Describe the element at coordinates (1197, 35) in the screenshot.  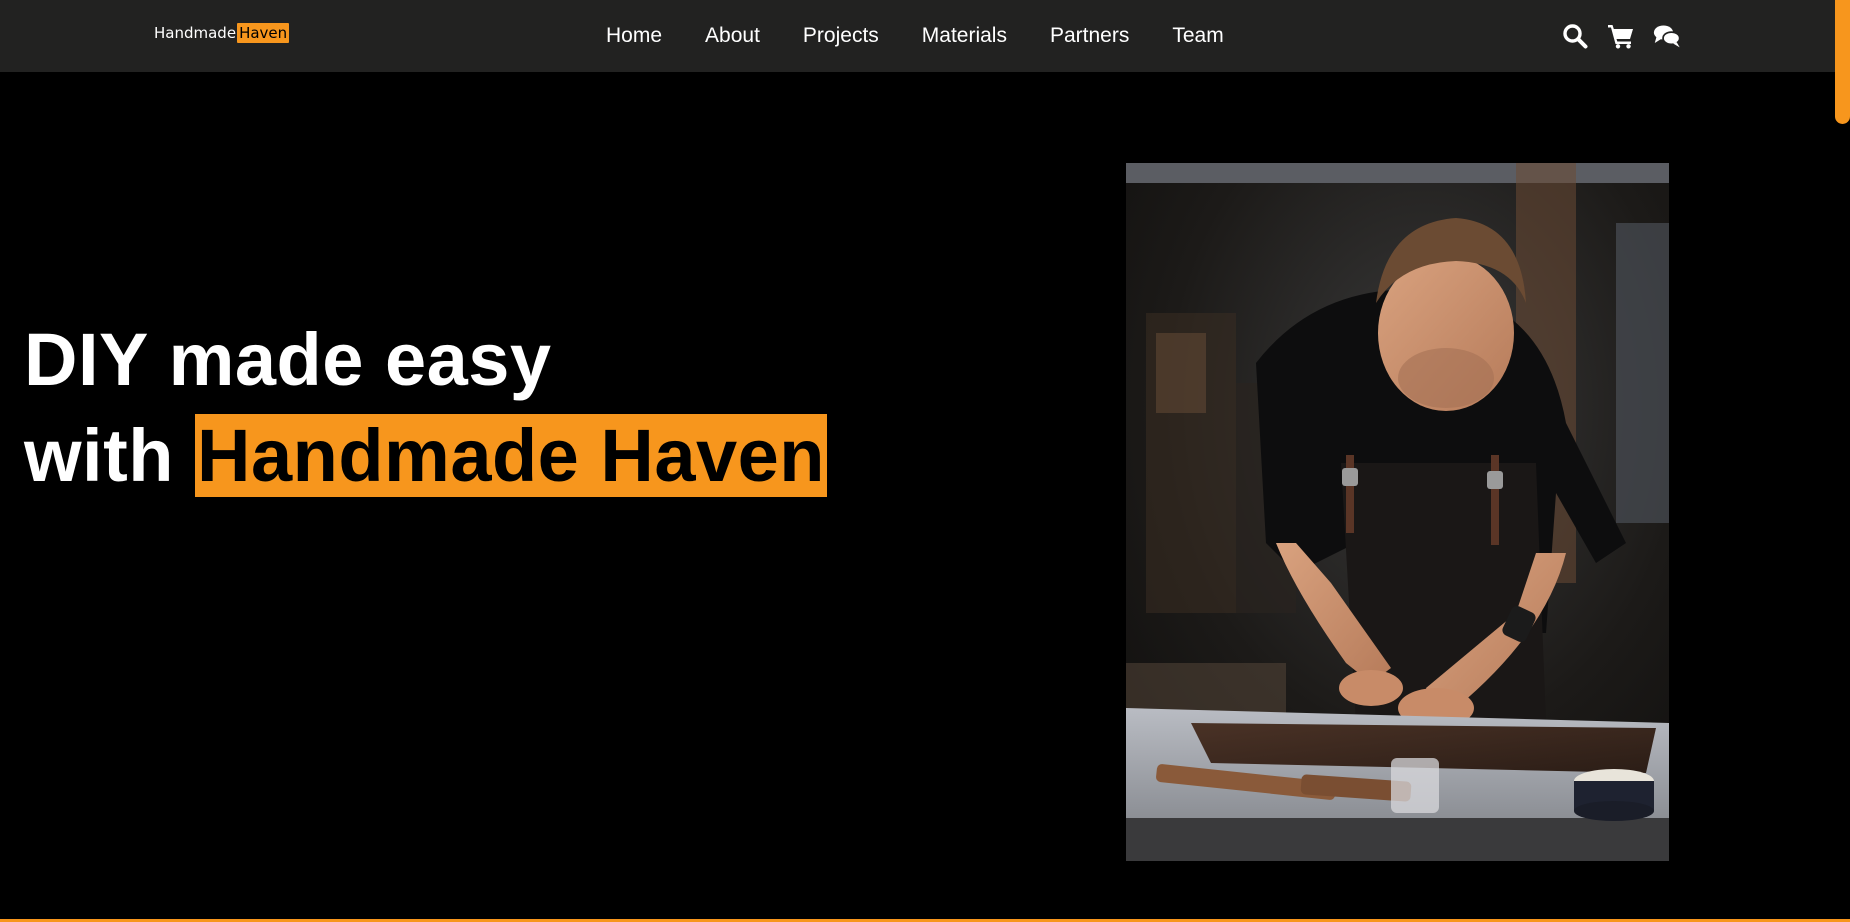
I see `nav-link-team: Team` at that location.